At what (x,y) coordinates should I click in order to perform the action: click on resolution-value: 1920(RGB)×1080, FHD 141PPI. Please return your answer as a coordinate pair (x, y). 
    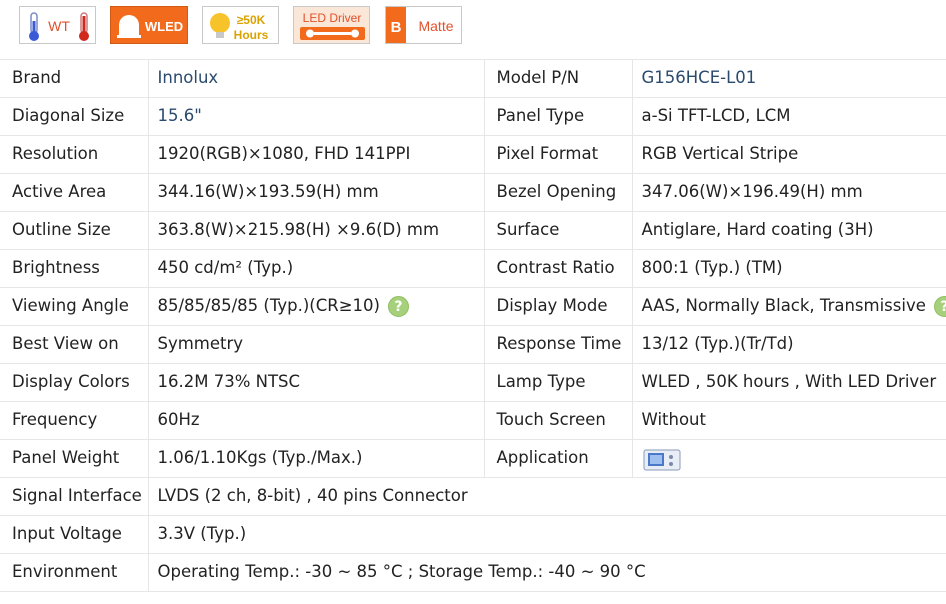
    Looking at the image, I should click on (316, 154).